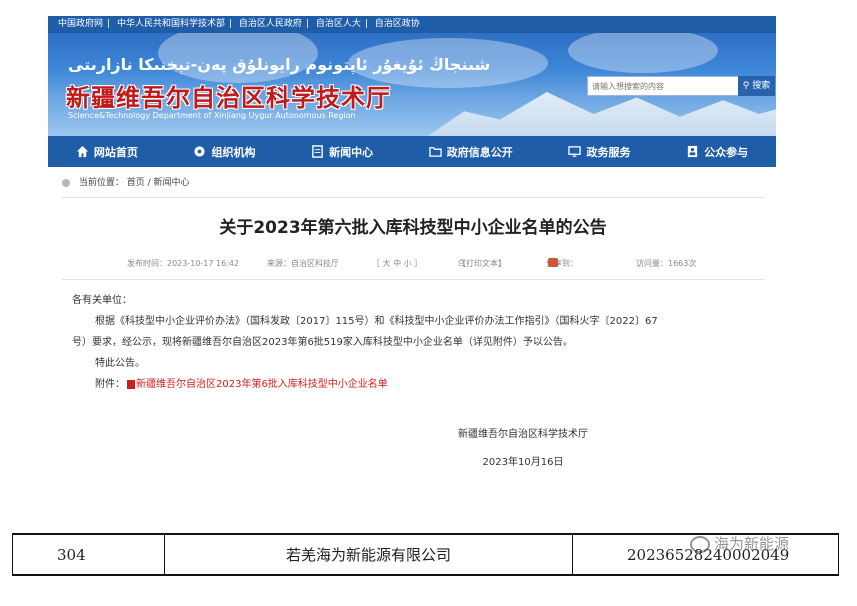 This screenshot has width=857, height=606. Describe the element at coordinates (523, 434) in the screenshot. I see `signature-org: 新疆维吾尔自治区科学技术厅` at that location.